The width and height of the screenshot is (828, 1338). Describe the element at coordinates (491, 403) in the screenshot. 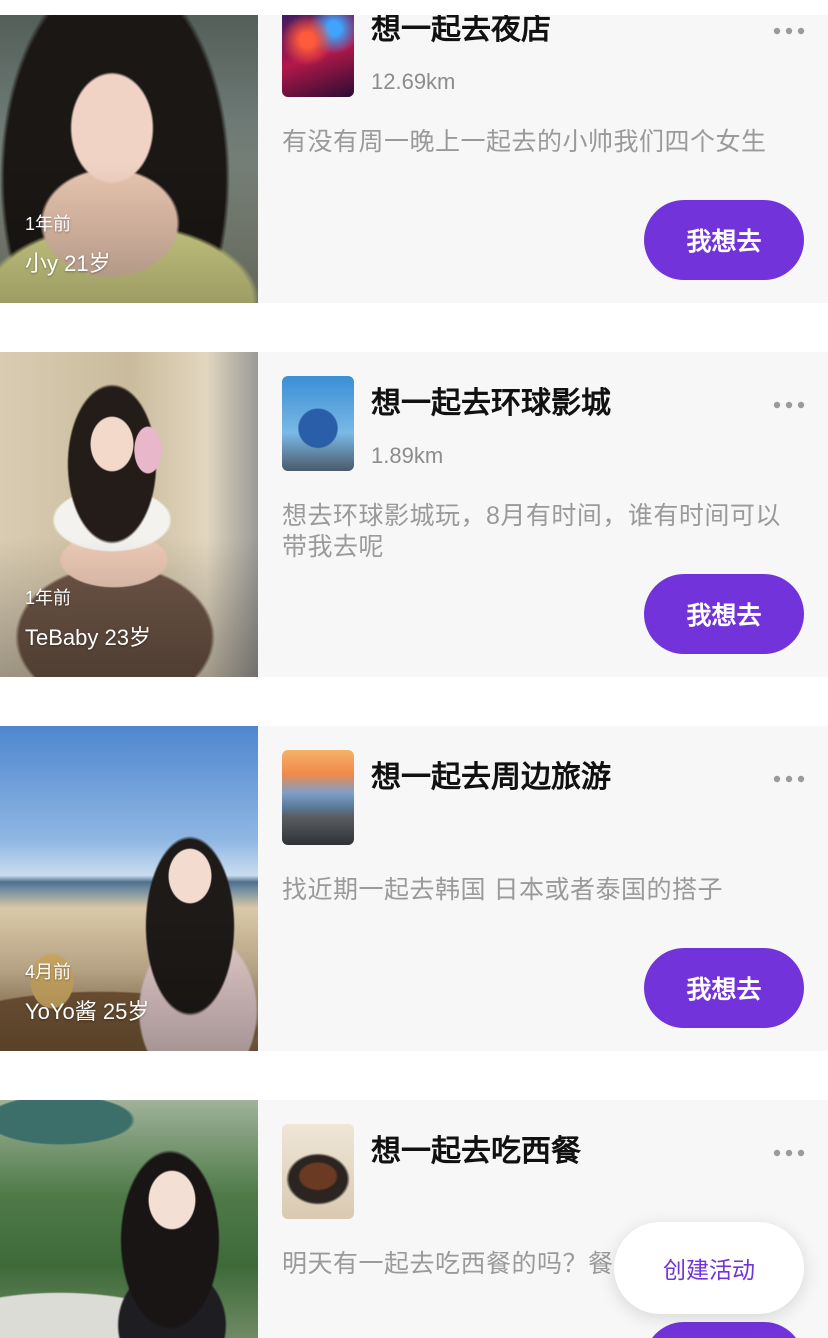

I see `activity-title: 想一起去环球影城` at that location.